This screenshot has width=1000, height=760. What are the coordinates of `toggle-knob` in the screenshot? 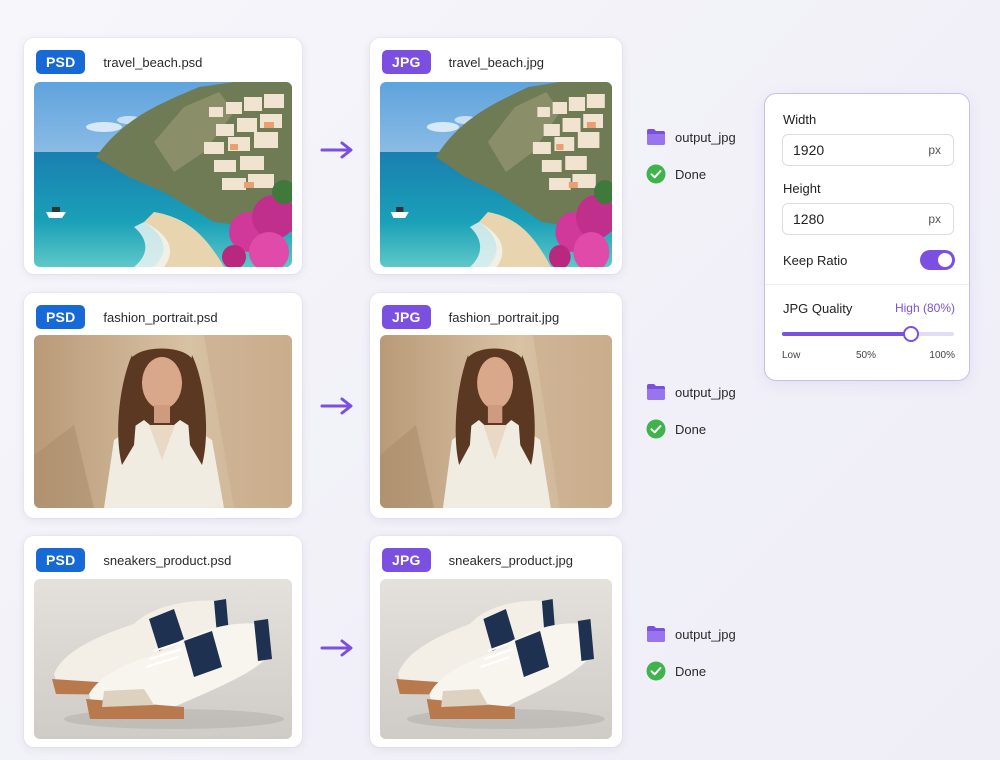 It's located at (945, 260).